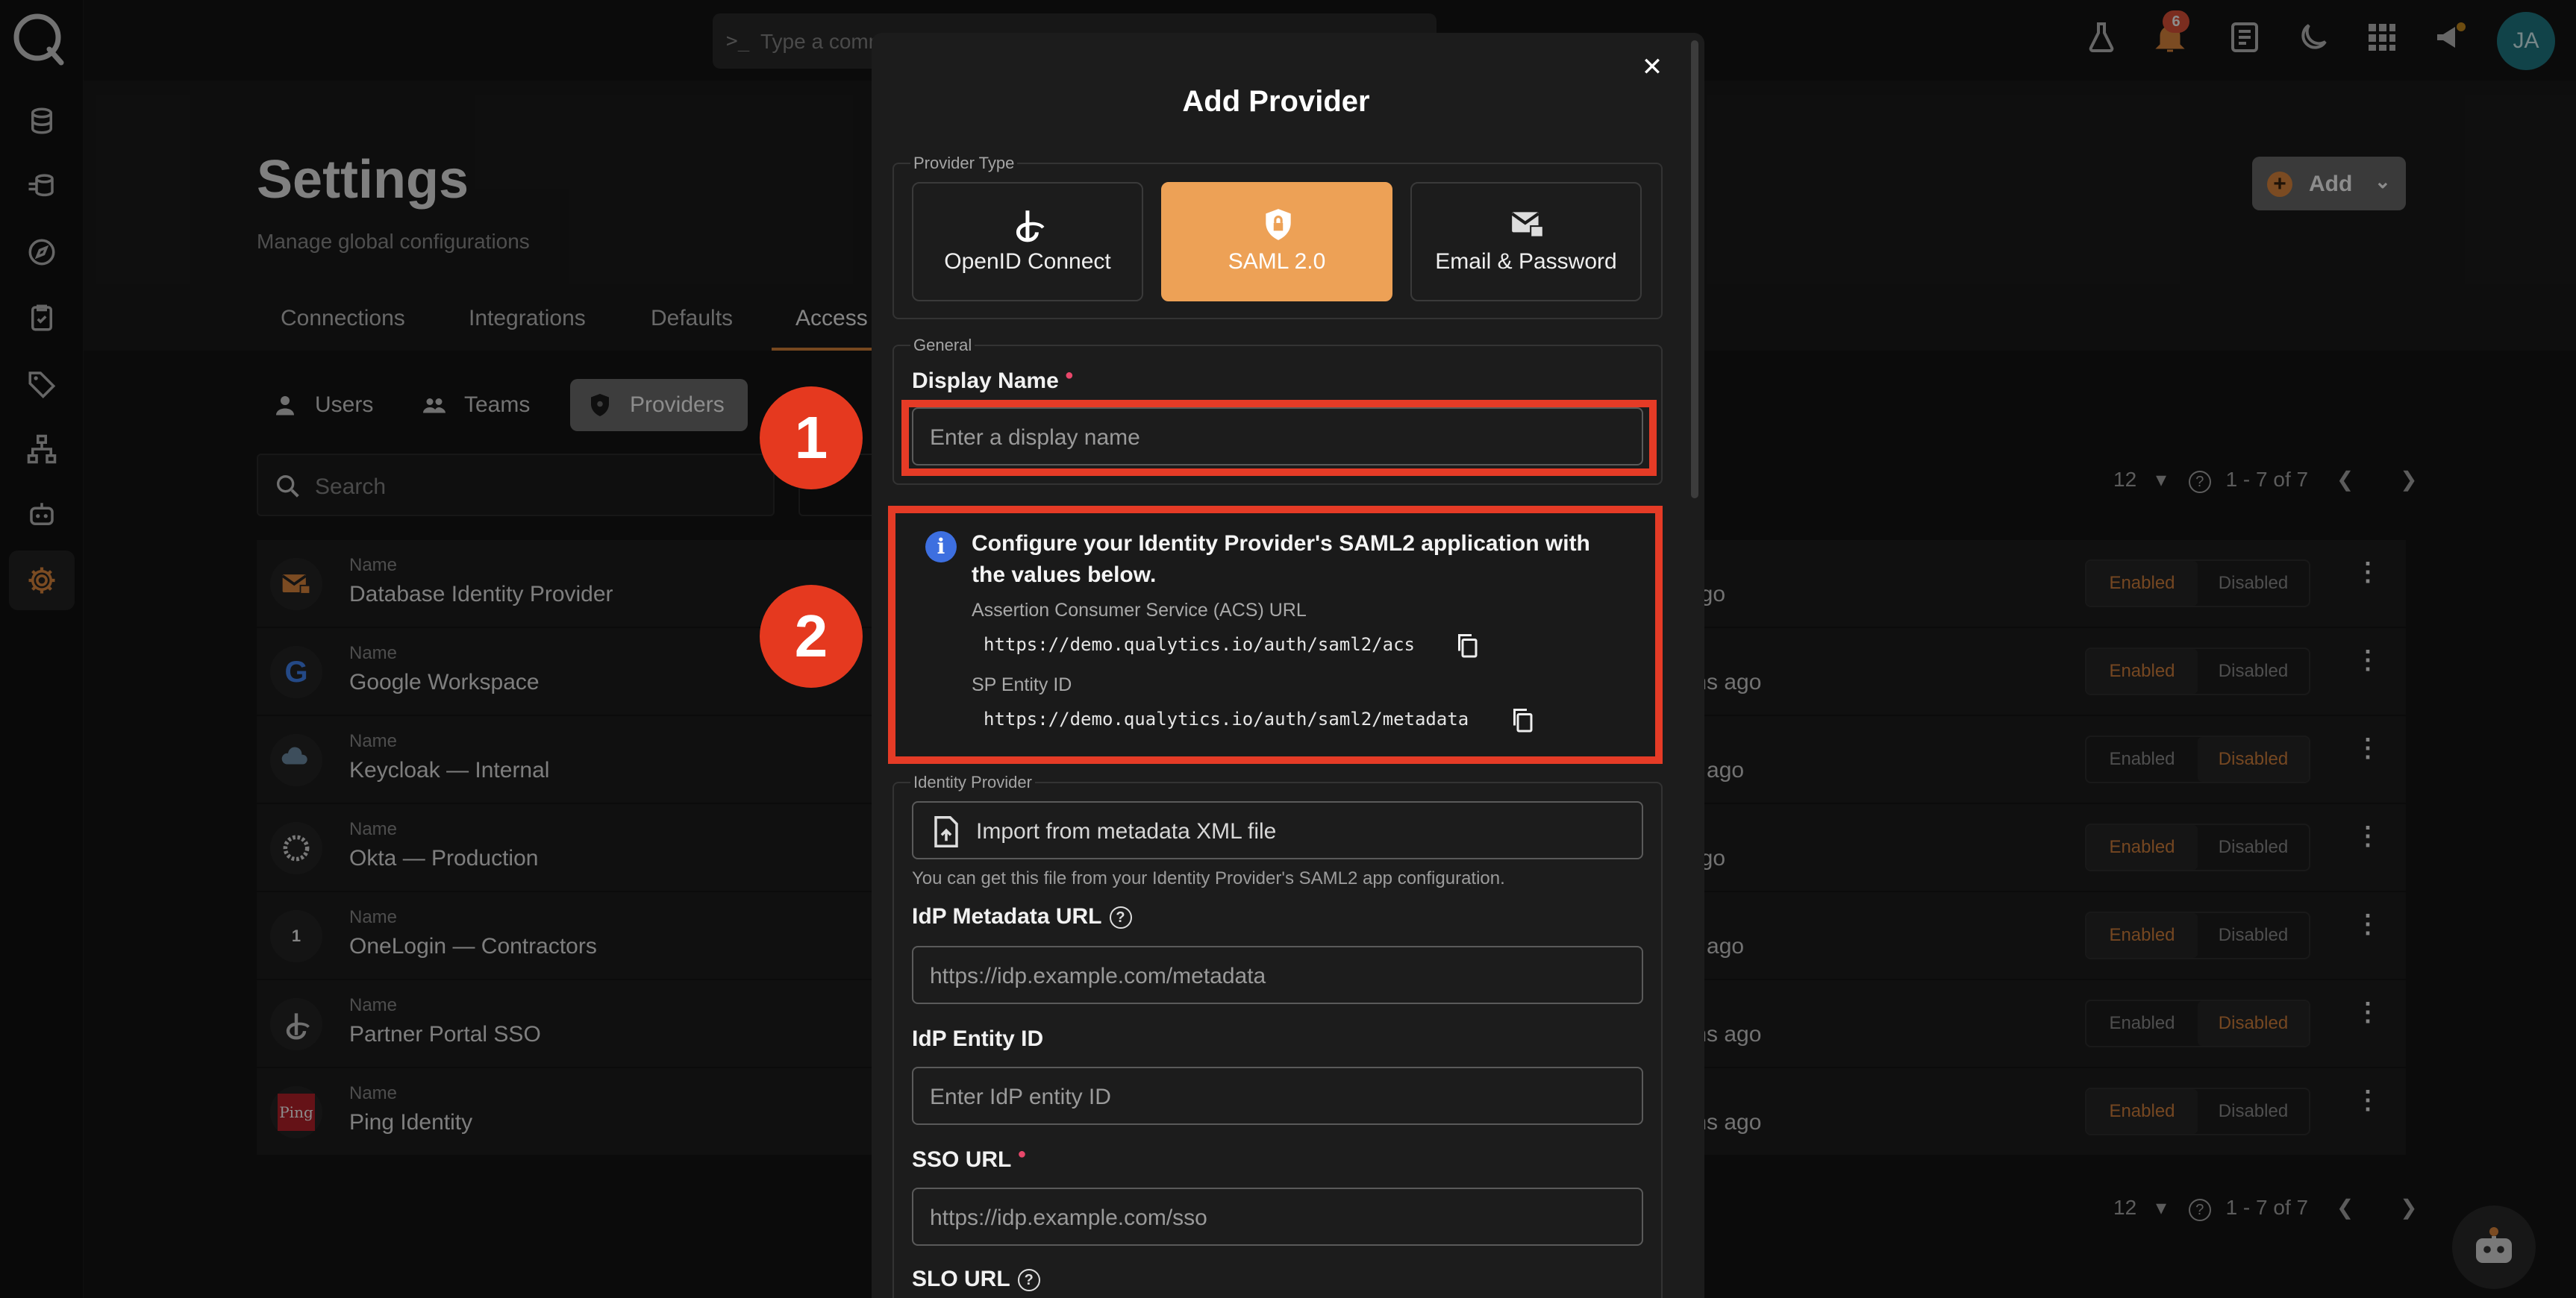  What do you see at coordinates (961, 1279) in the screenshot?
I see `slo-url-label-text: SLO URL` at bounding box center [961, 1279].